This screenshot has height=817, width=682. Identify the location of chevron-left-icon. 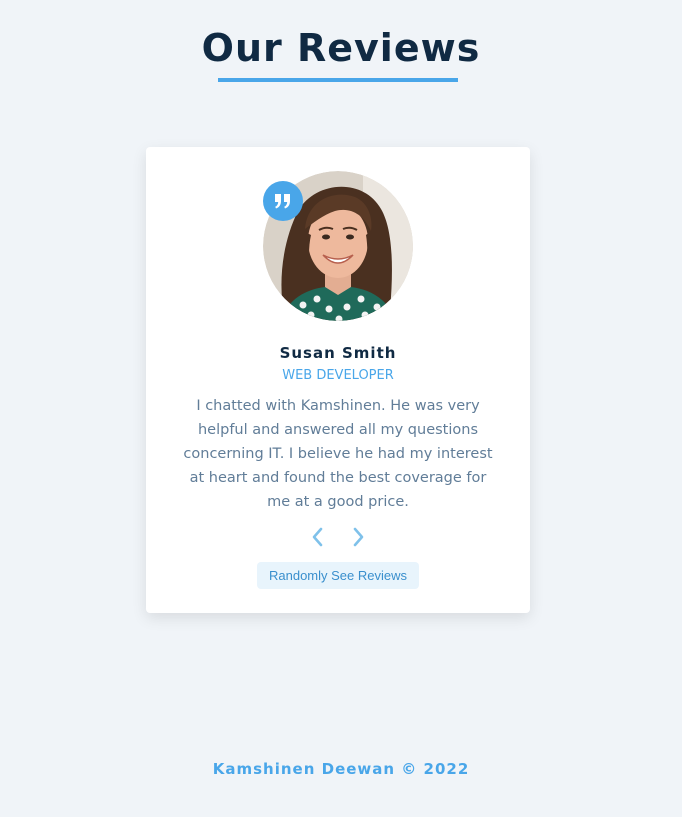
(317, 537).